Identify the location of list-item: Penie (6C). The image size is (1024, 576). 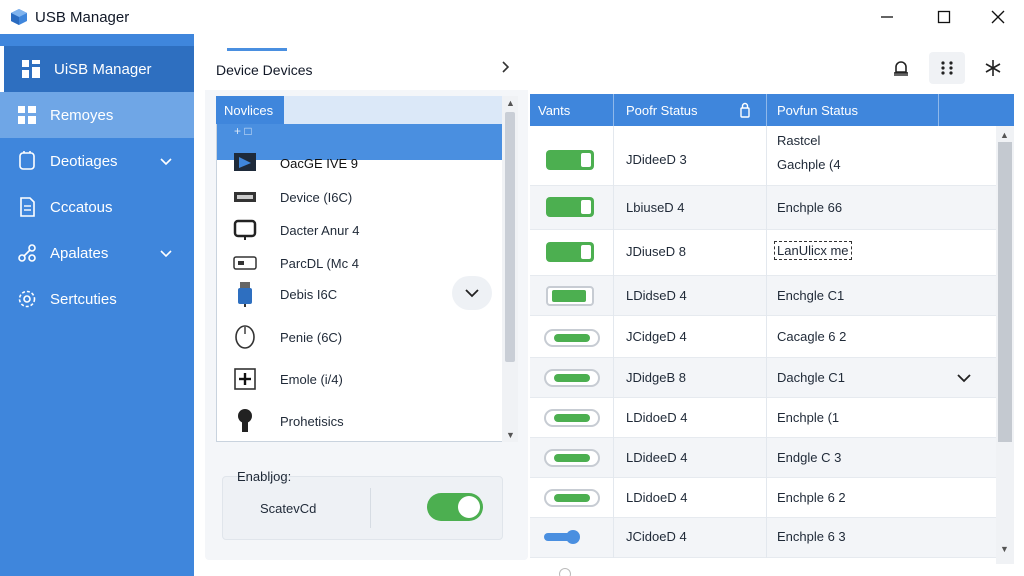
(287, 337).